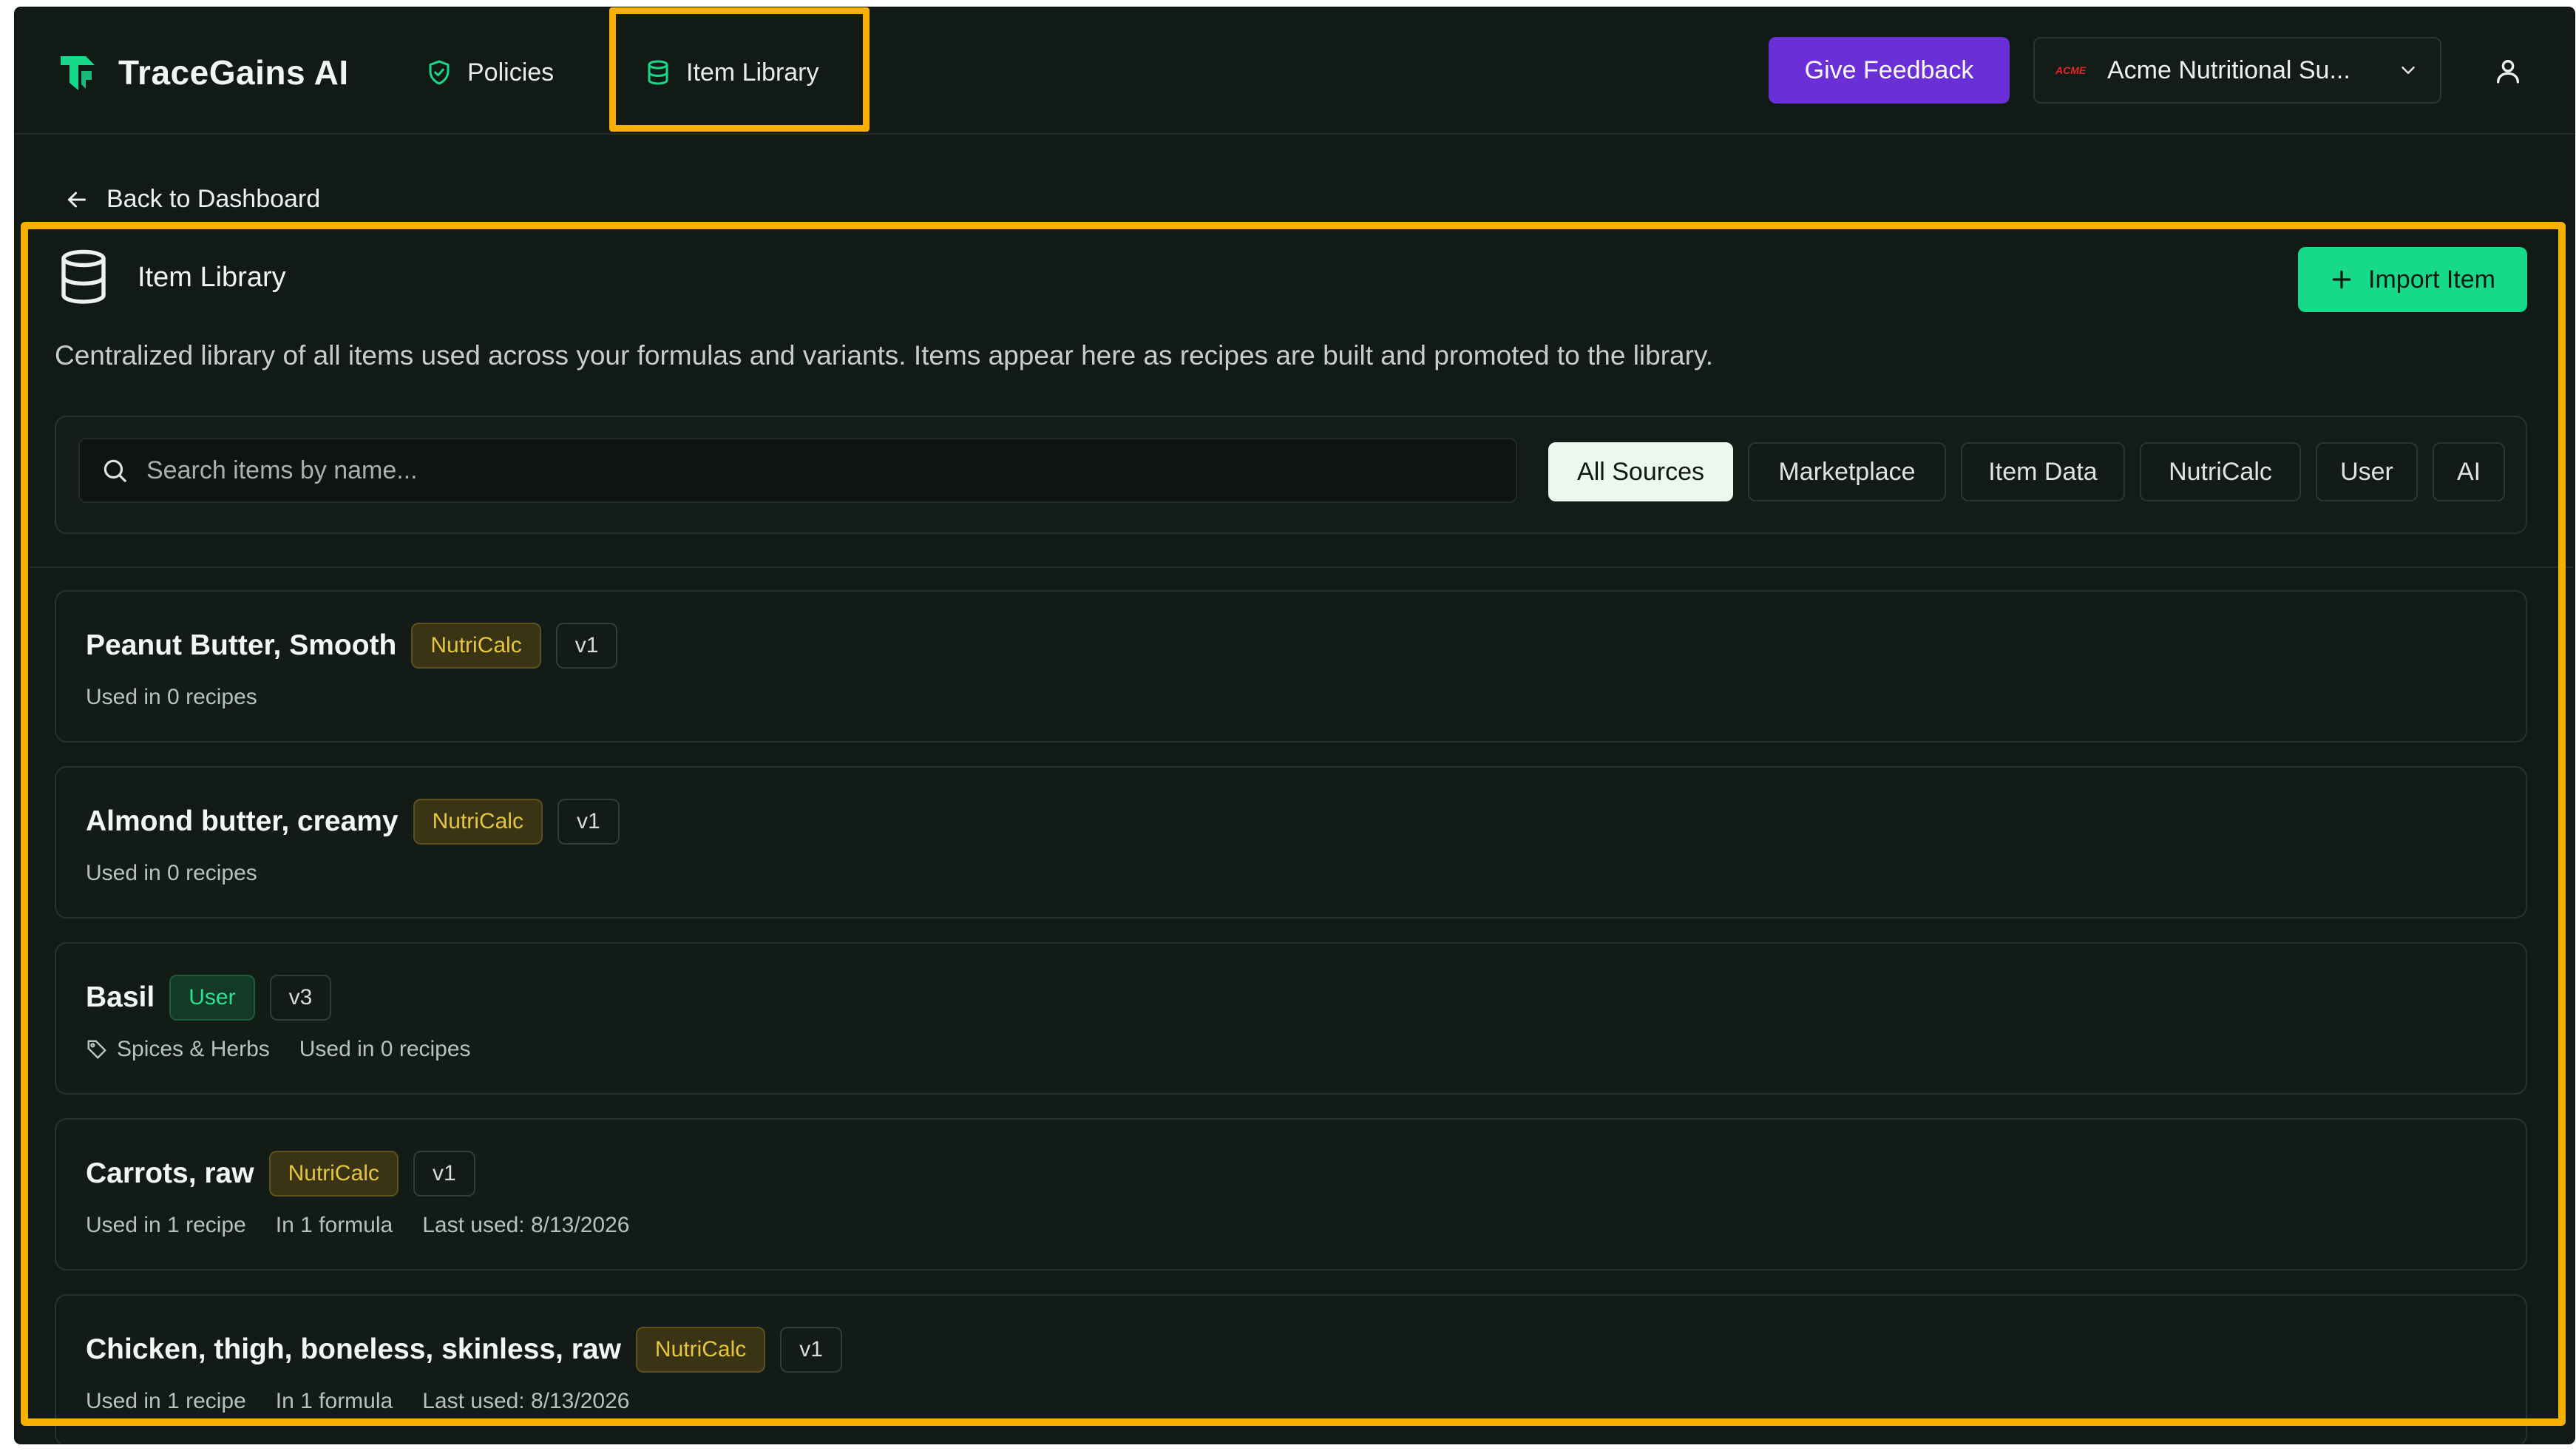 This screenshot has width=2576, height=1451. I want to click on nav-policies: Policies, so click(490, 72).